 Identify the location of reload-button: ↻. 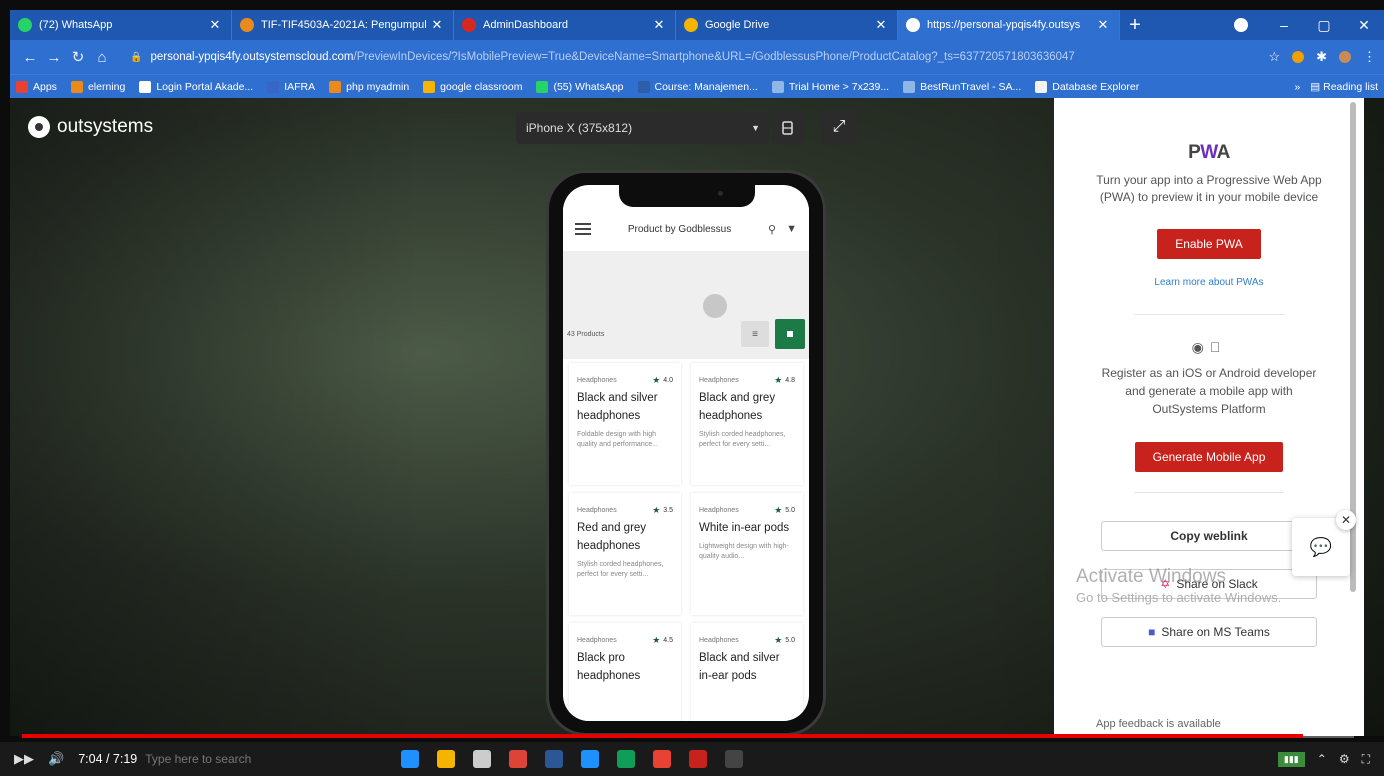
(78, 57).